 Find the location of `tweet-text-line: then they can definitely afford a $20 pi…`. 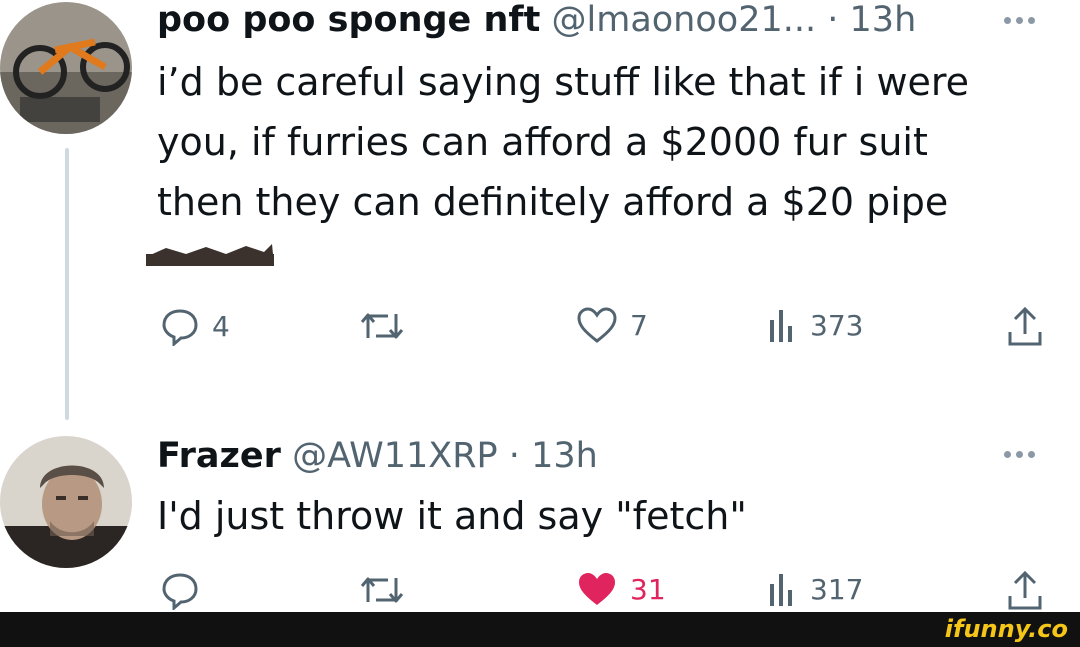

tweet-text-line: then they can definitely afford a $20 pi… is located at coordinates (553, 202).